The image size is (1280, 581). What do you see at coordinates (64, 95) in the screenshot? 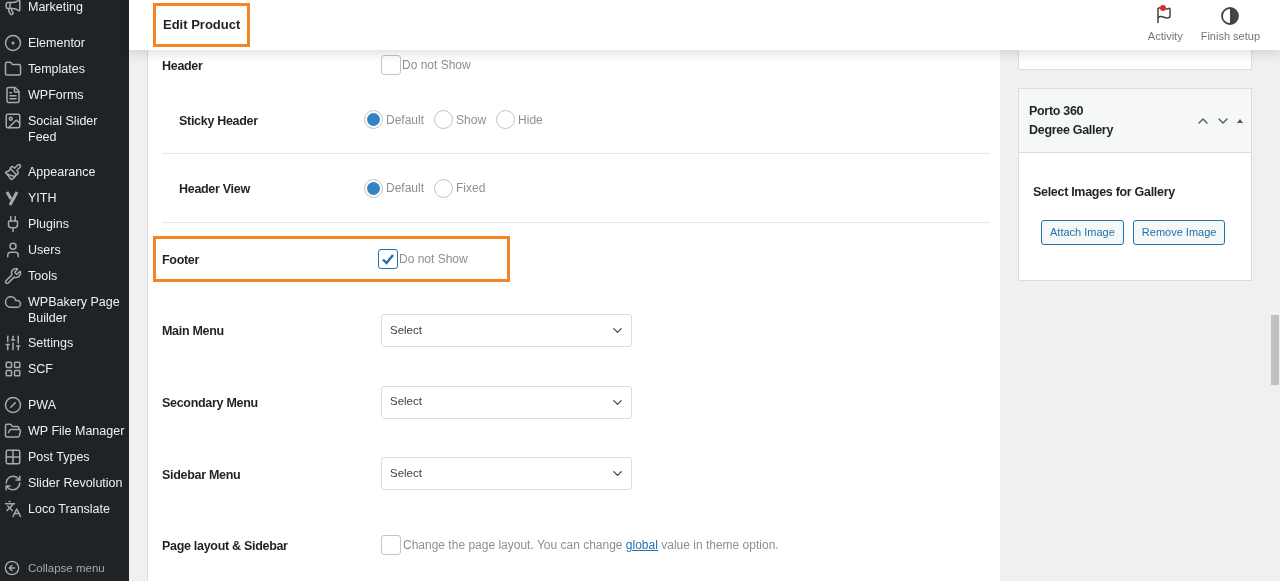
I see `sidebar-item: WPForms` at bounding box center [64, 95].